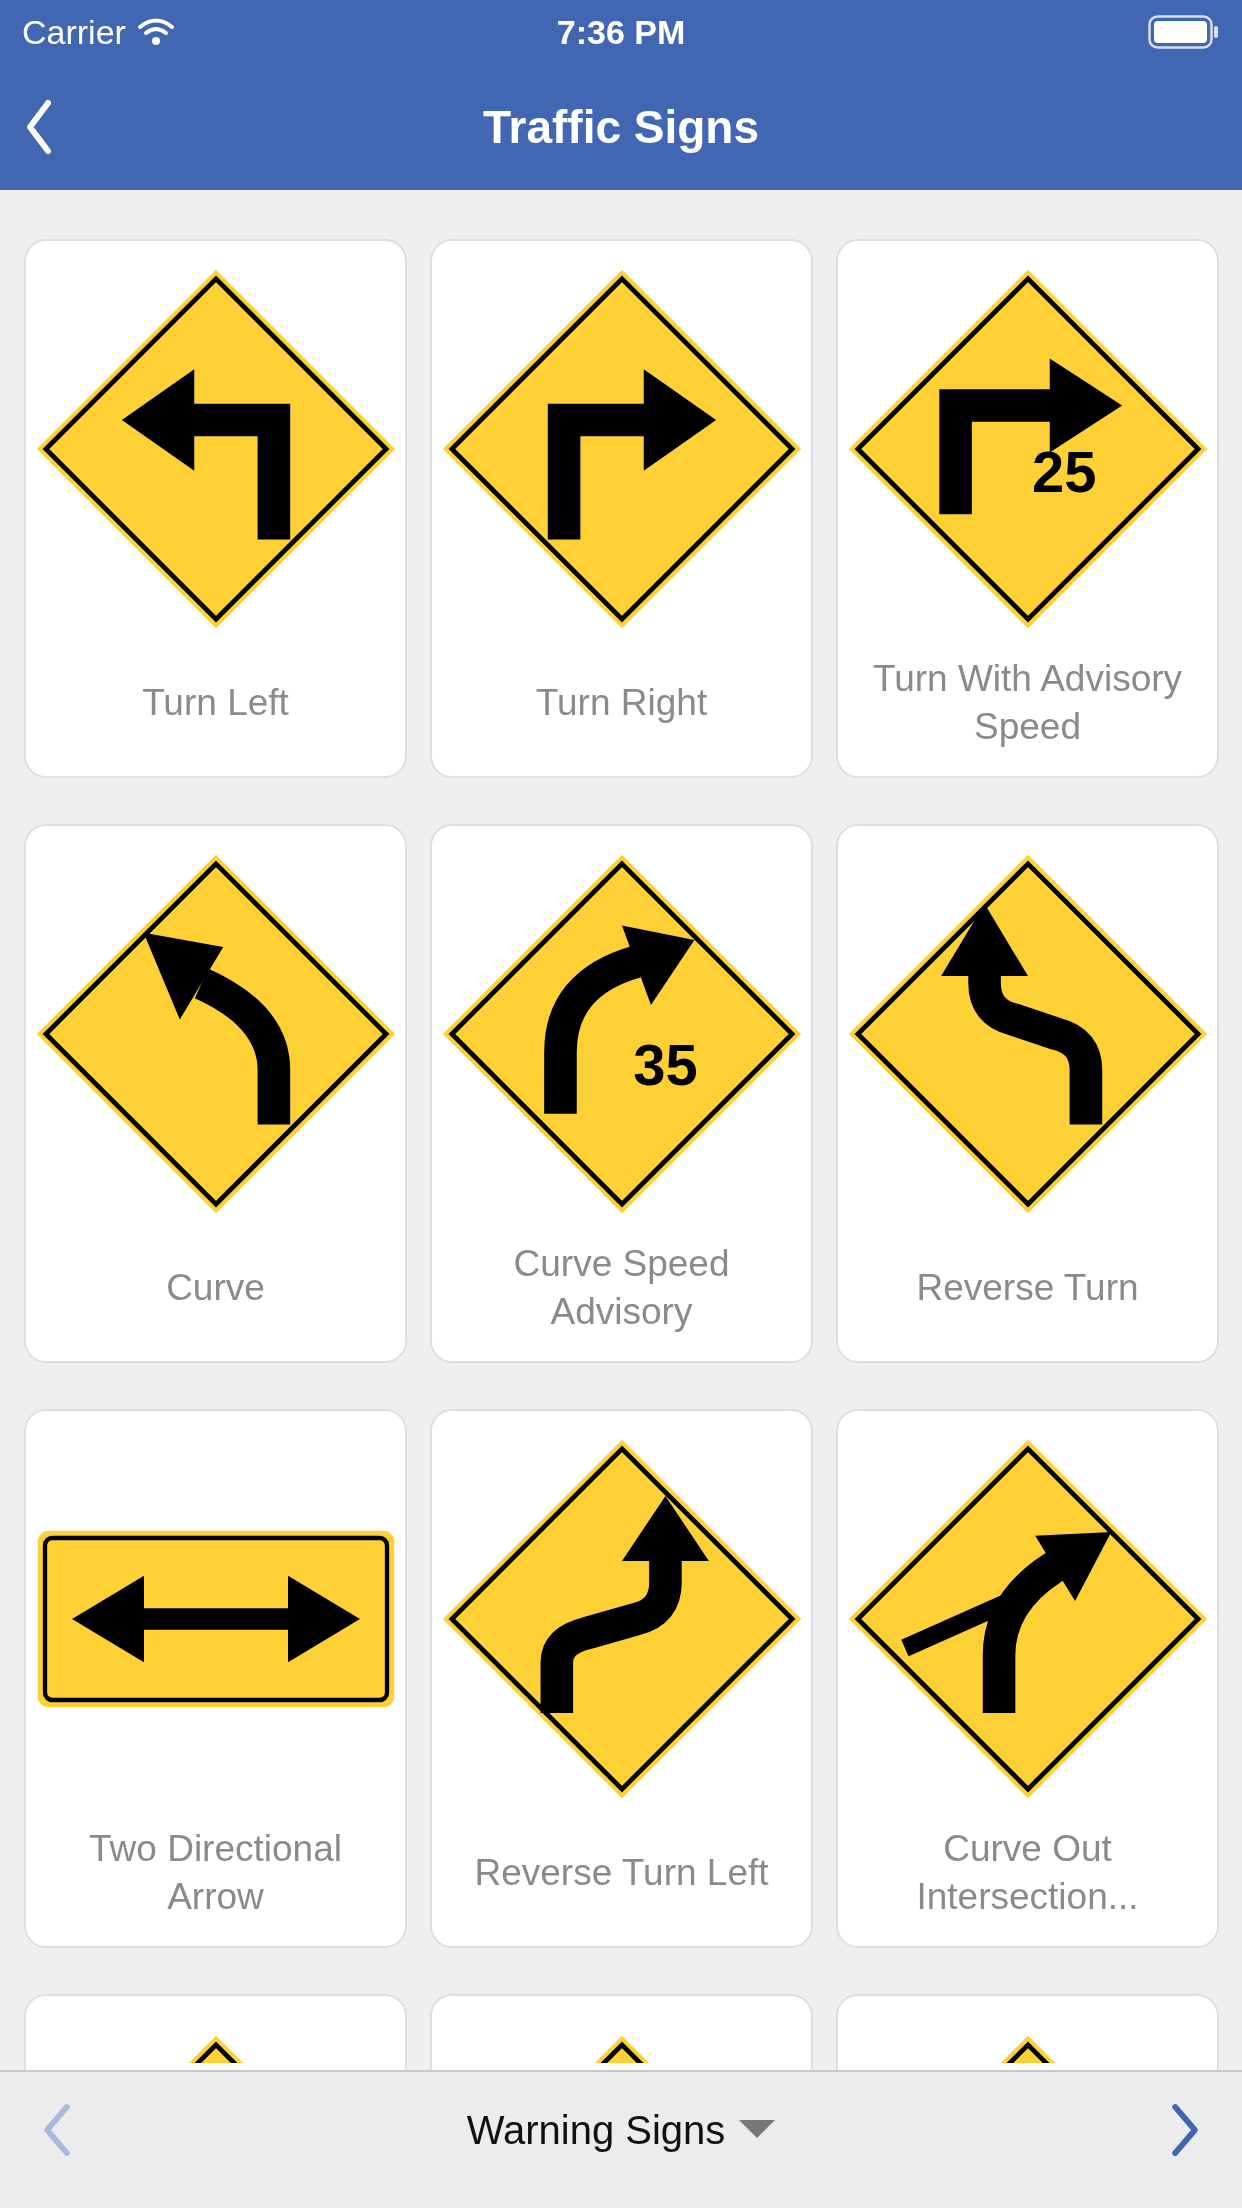 The width and height of the screenshot is (1242, 2208). What do you see at coordinates (215, 1287) in the screenshot?
I see `sign-label: Curve` at bounding box center [215, 1287].